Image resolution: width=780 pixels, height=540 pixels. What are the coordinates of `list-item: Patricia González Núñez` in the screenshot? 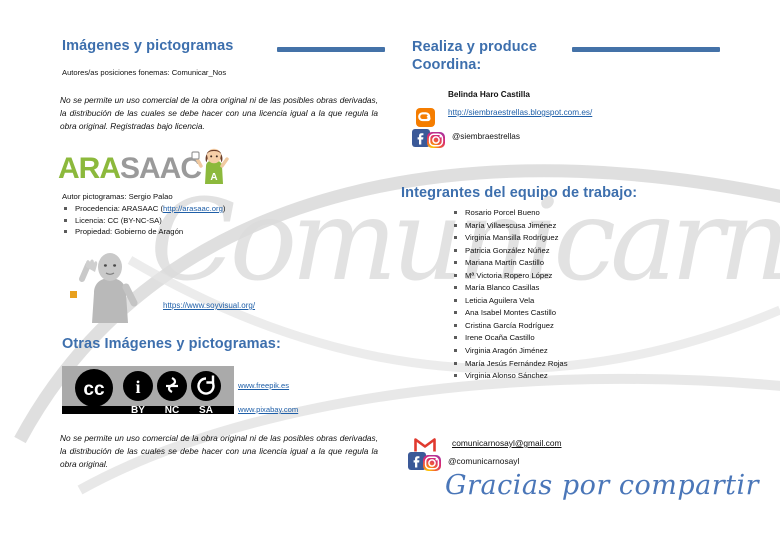 It's located at (577, 251).